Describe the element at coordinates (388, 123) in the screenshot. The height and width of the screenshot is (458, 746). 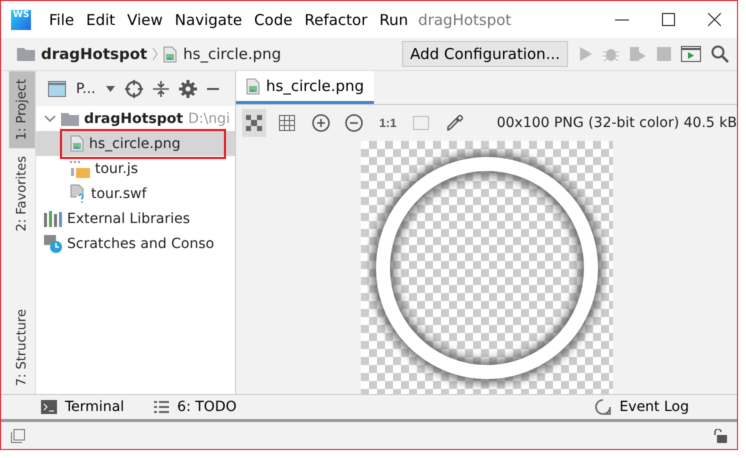
I see `actual-size-button: 1:1` at that location.